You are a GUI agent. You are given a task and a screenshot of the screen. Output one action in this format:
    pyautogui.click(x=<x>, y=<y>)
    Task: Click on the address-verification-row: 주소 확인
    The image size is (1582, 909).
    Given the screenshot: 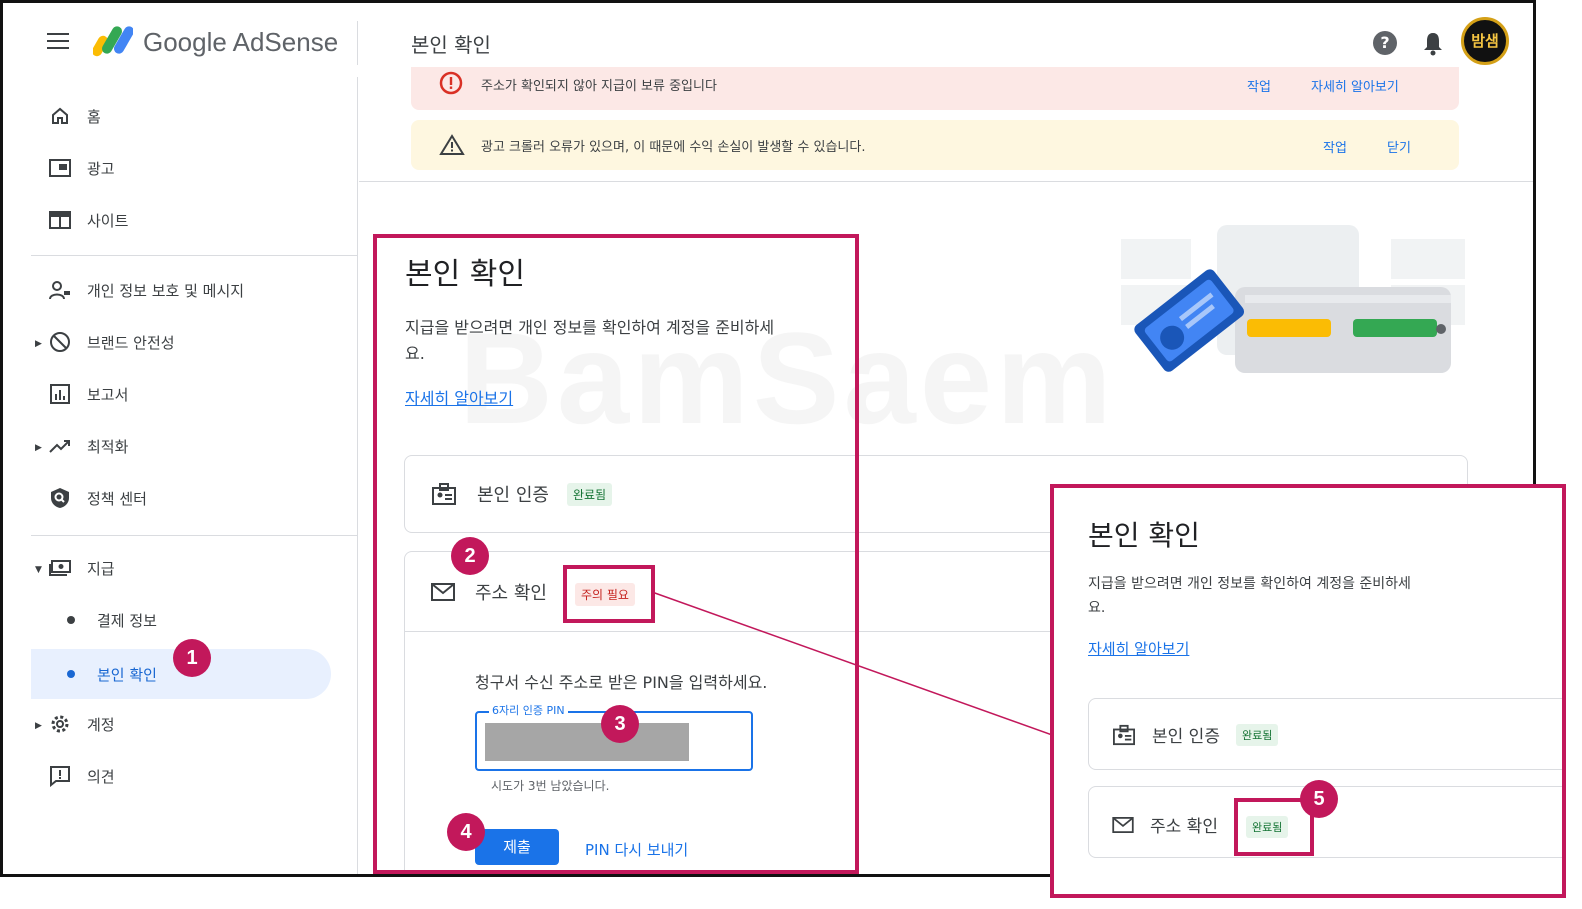 What is the action you would take?
    pyautogui.click(x=1165, y=824)
    